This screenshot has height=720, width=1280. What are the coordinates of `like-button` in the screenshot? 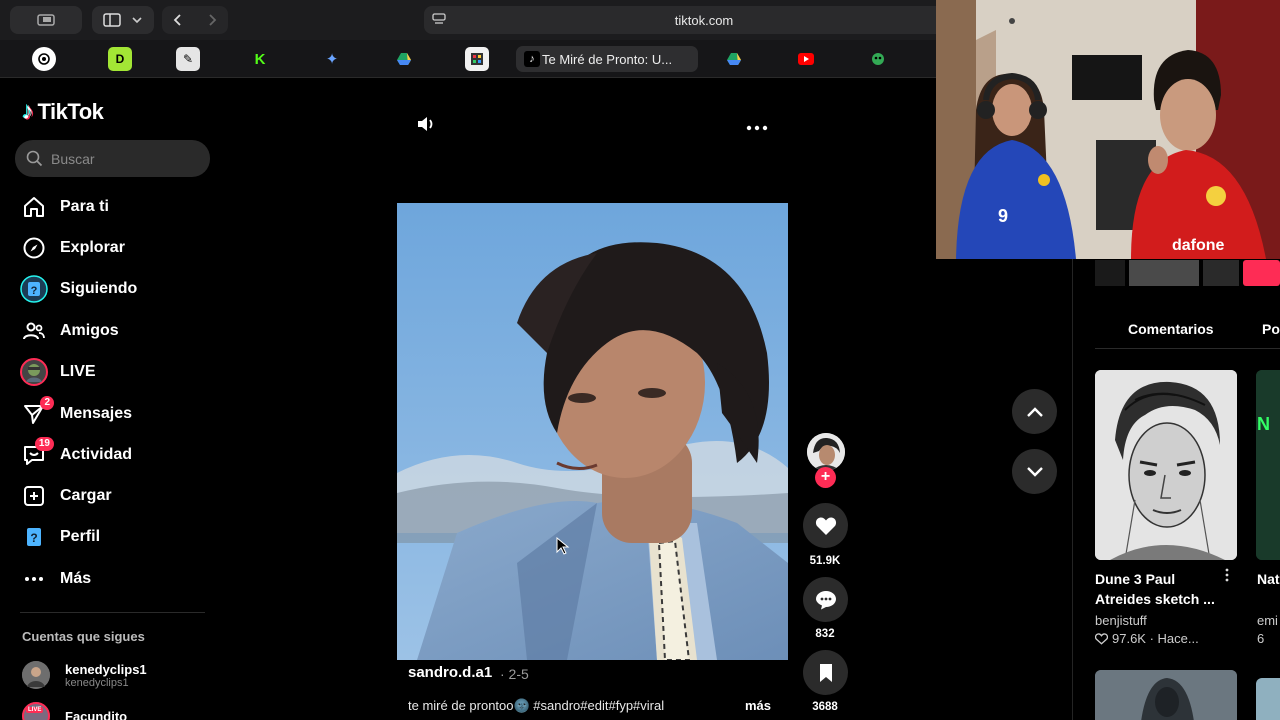 It's located at (825, 525).